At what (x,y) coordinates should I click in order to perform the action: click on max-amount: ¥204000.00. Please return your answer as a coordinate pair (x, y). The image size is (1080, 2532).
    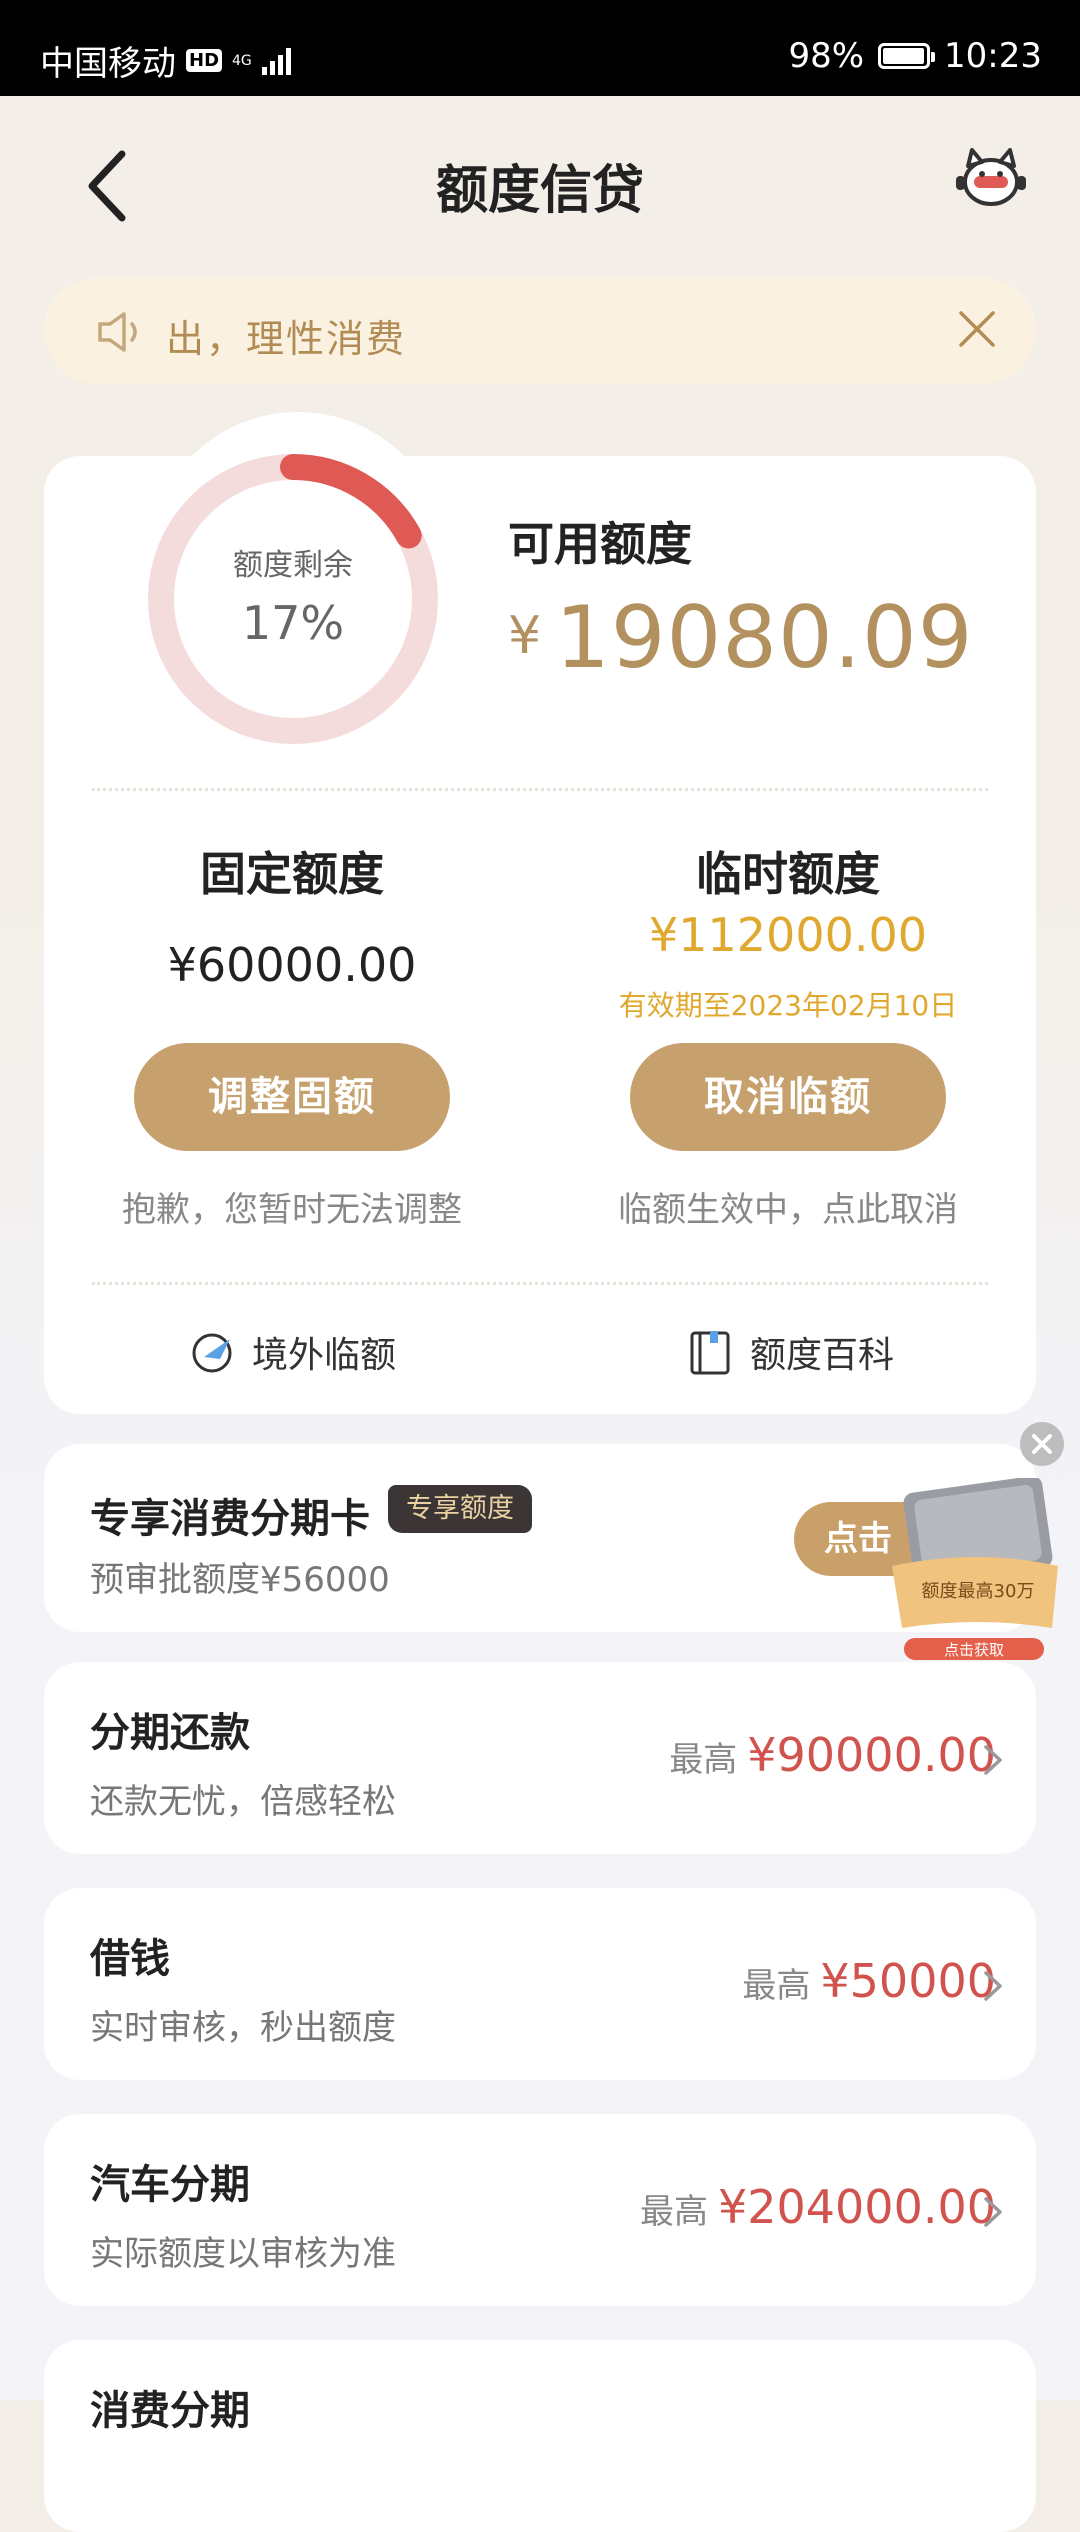
    Looking at the image, I should click on (856, 2207).